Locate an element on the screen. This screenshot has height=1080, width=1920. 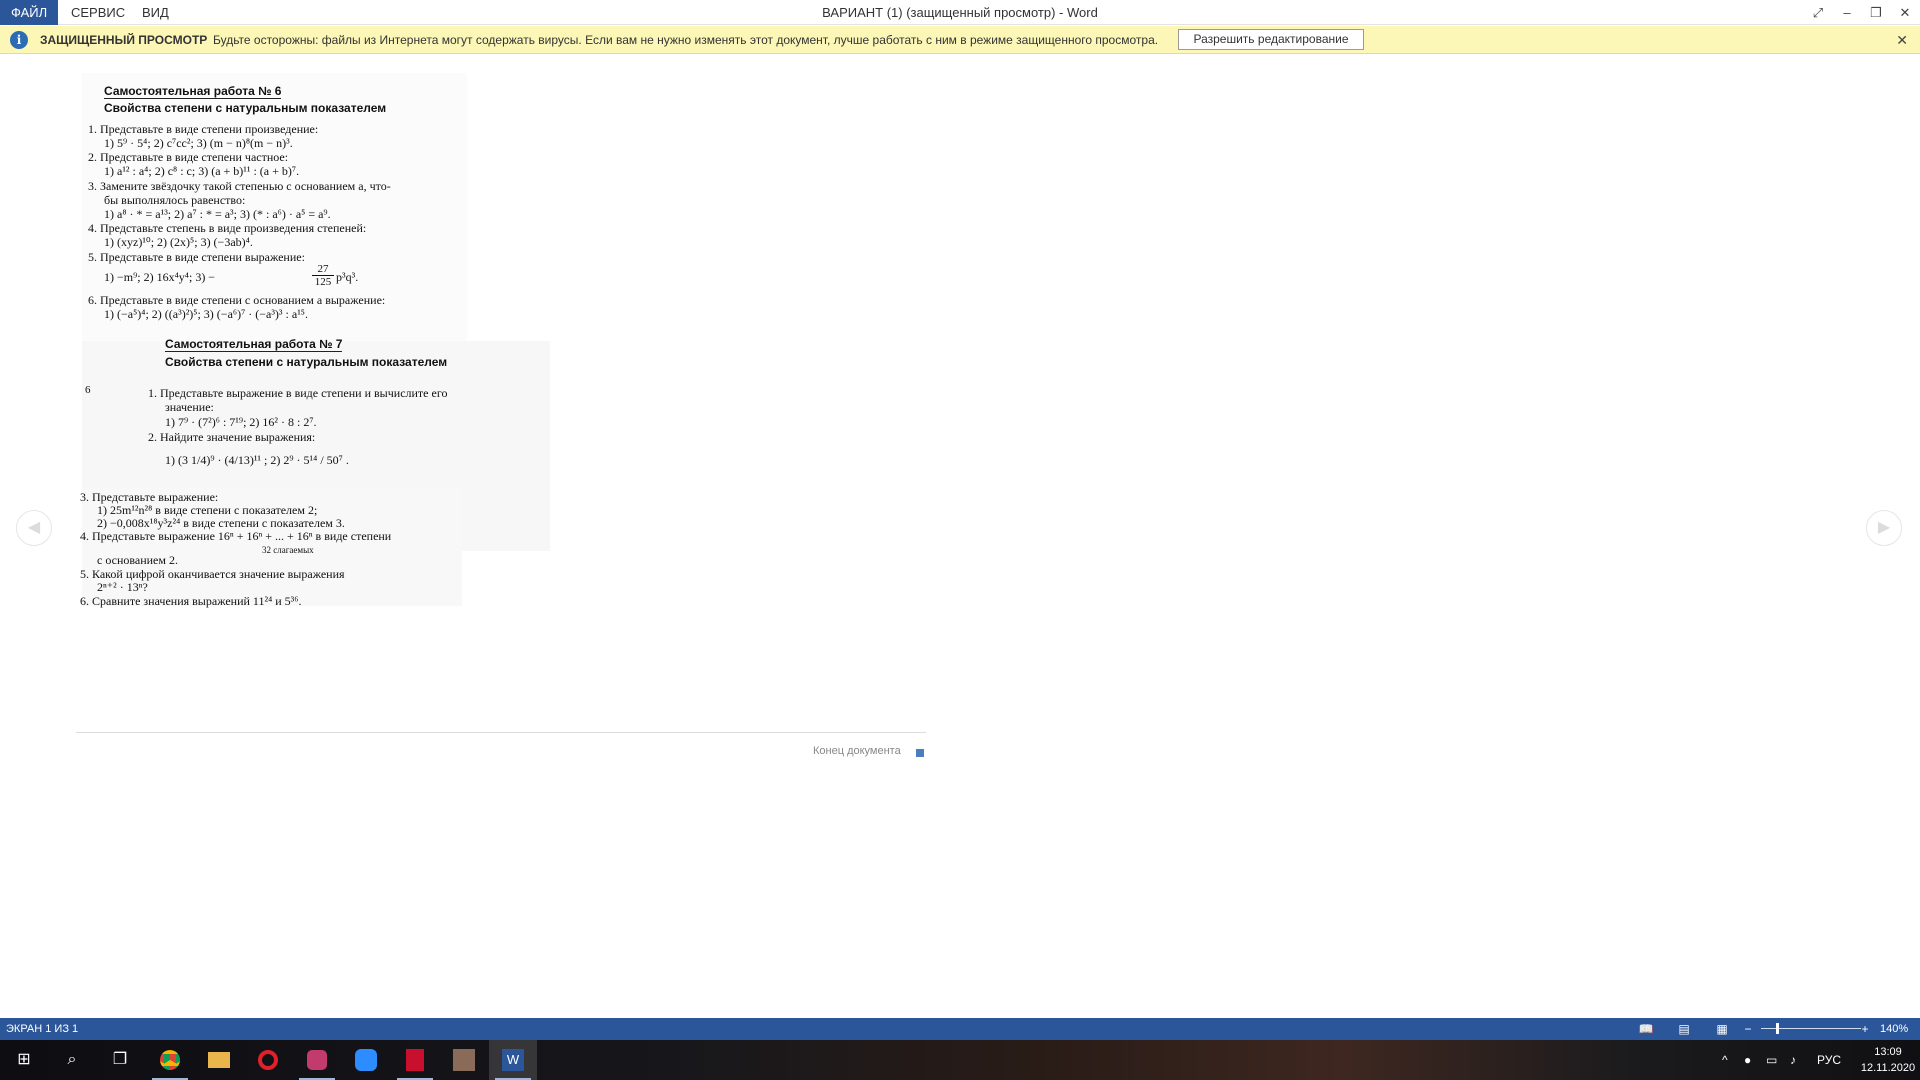
chrome-icon is located at coordinates (170, 1060).